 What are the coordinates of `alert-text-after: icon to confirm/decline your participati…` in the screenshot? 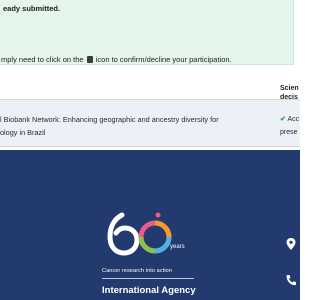 It's located at (163, 59).